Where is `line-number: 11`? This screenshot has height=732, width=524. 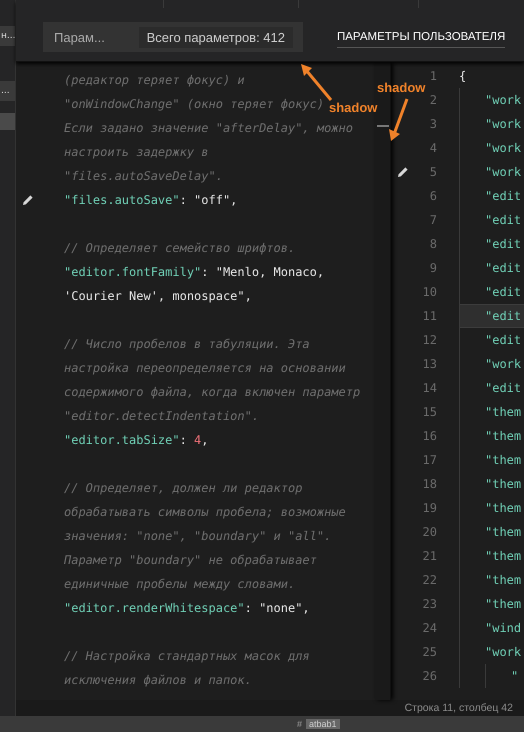 line-number: 11 is located at coordinates (429, 316).